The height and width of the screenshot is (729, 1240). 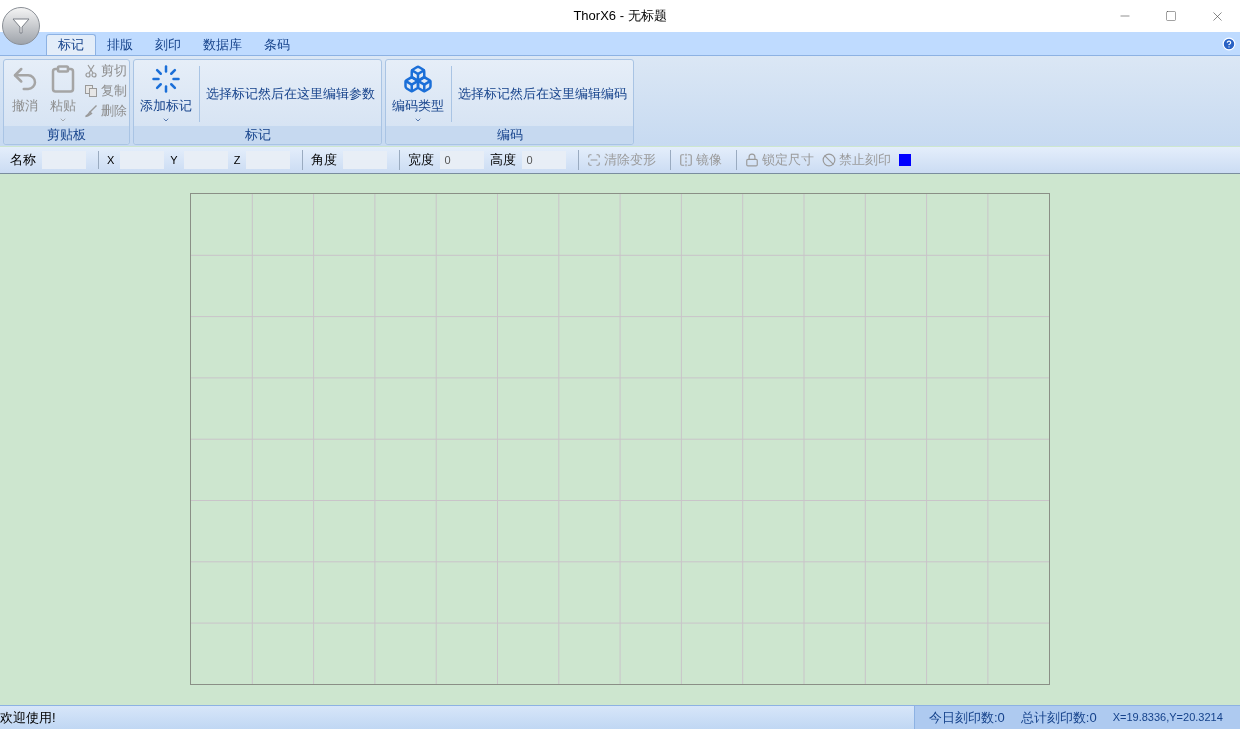 I want to click on field-label: Y, so click(x=174, y=160).